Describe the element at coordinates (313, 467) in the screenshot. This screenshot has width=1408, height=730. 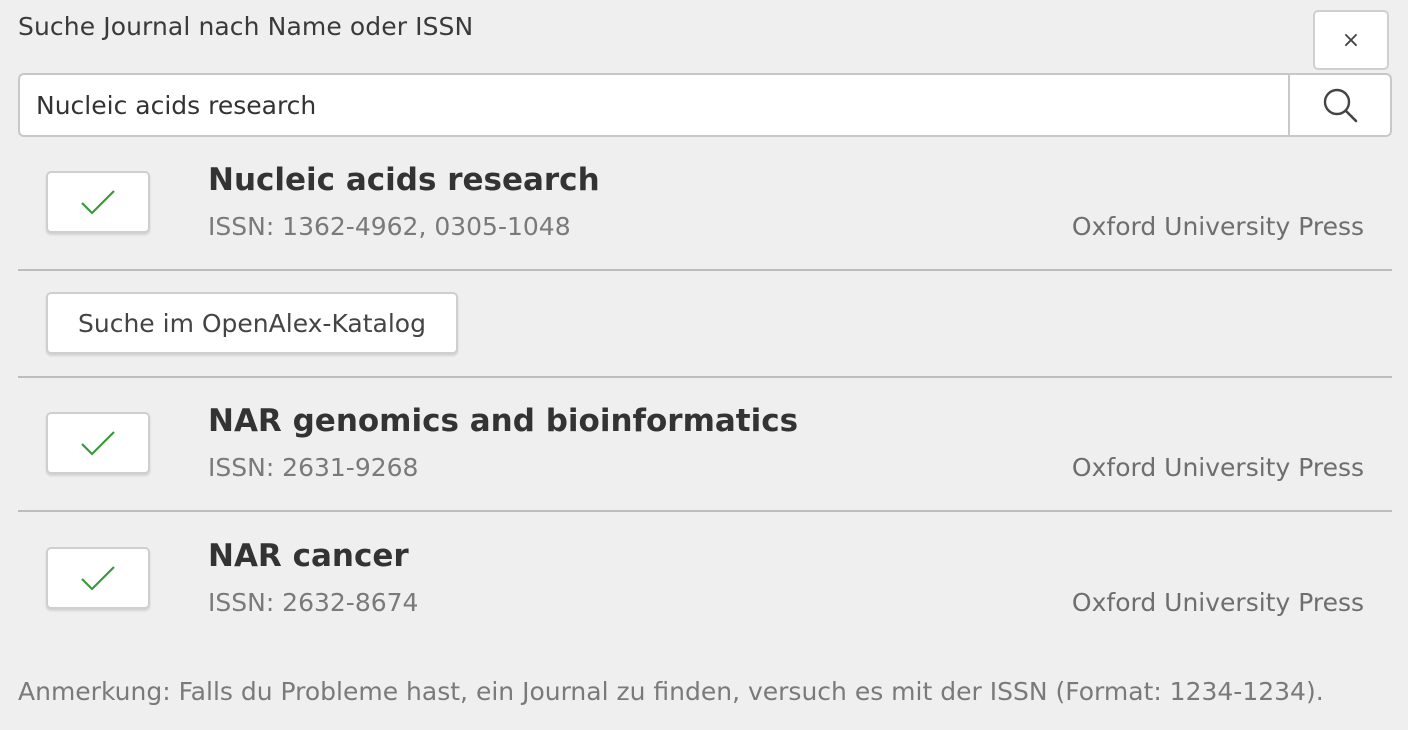
I see `journal-issn: ISSN: 2631-9268` at that location.